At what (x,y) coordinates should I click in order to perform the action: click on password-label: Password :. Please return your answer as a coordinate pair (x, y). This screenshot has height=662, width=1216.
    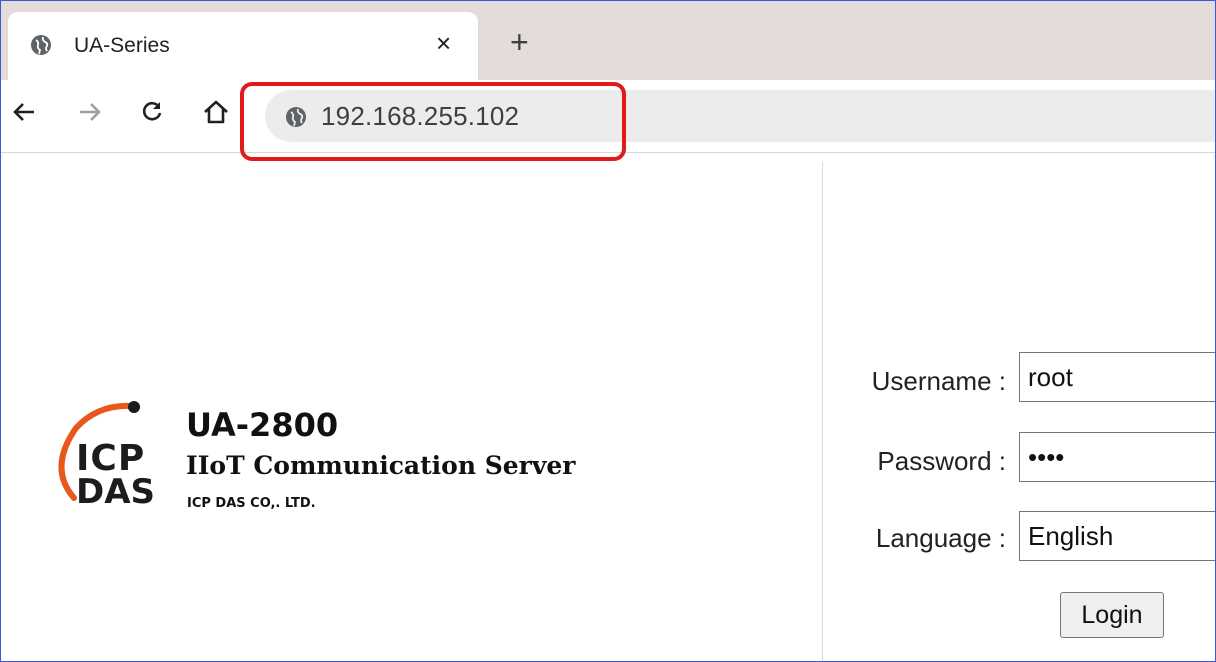
    Looking at the image, I should click on (941, 461).